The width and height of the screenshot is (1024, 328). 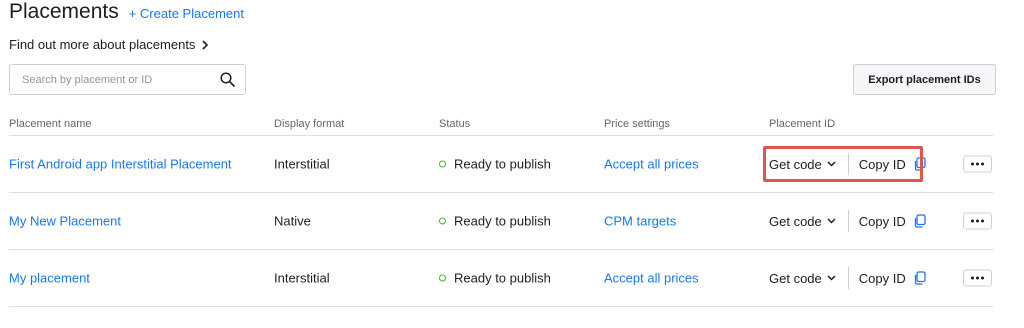 I want to click on search-icon, so click(x=227, y=79).